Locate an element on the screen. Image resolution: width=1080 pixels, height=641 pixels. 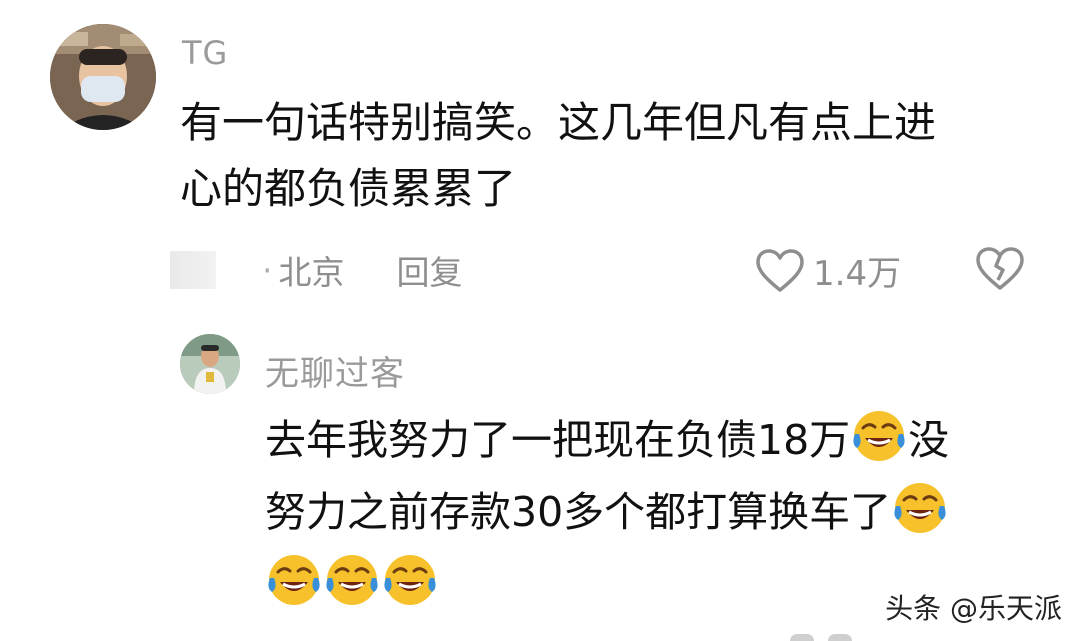
redacted-timestamp is located at coordinates (193, 270).